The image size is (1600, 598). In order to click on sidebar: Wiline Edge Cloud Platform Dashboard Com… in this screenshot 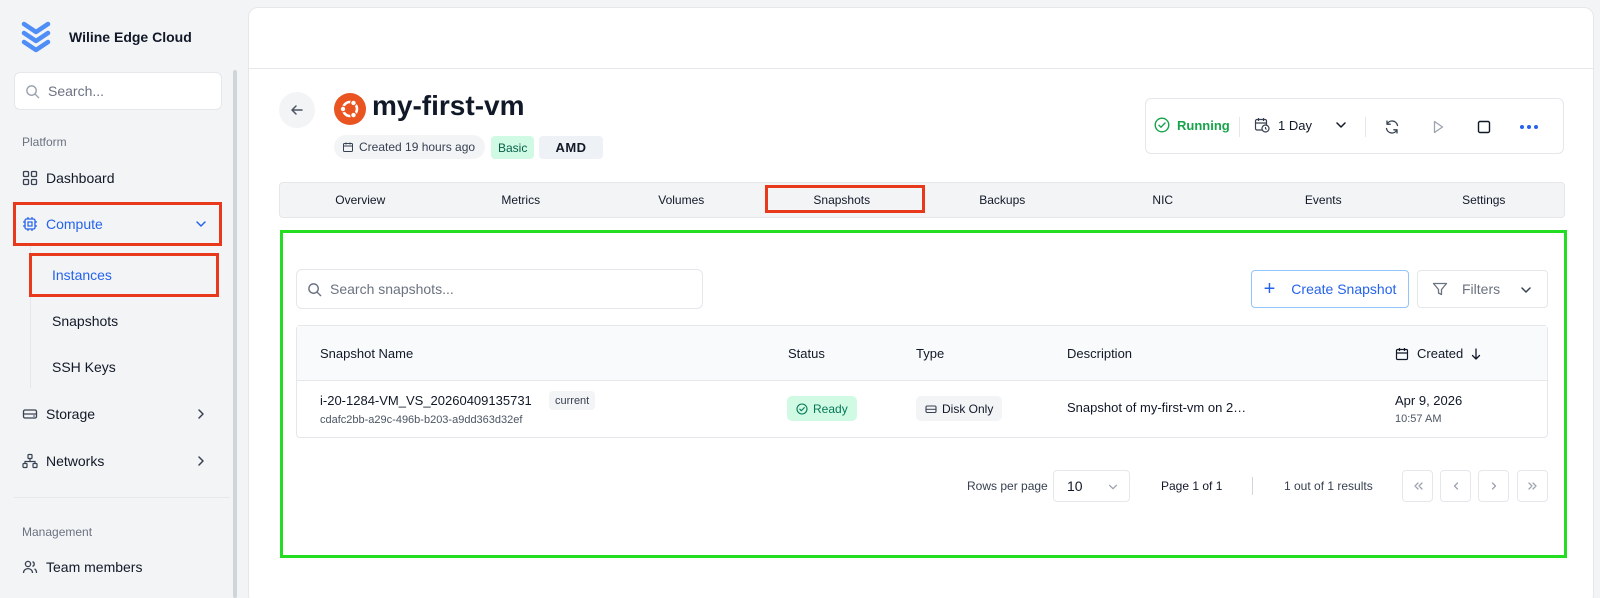, I will do `click(119, 299)`.